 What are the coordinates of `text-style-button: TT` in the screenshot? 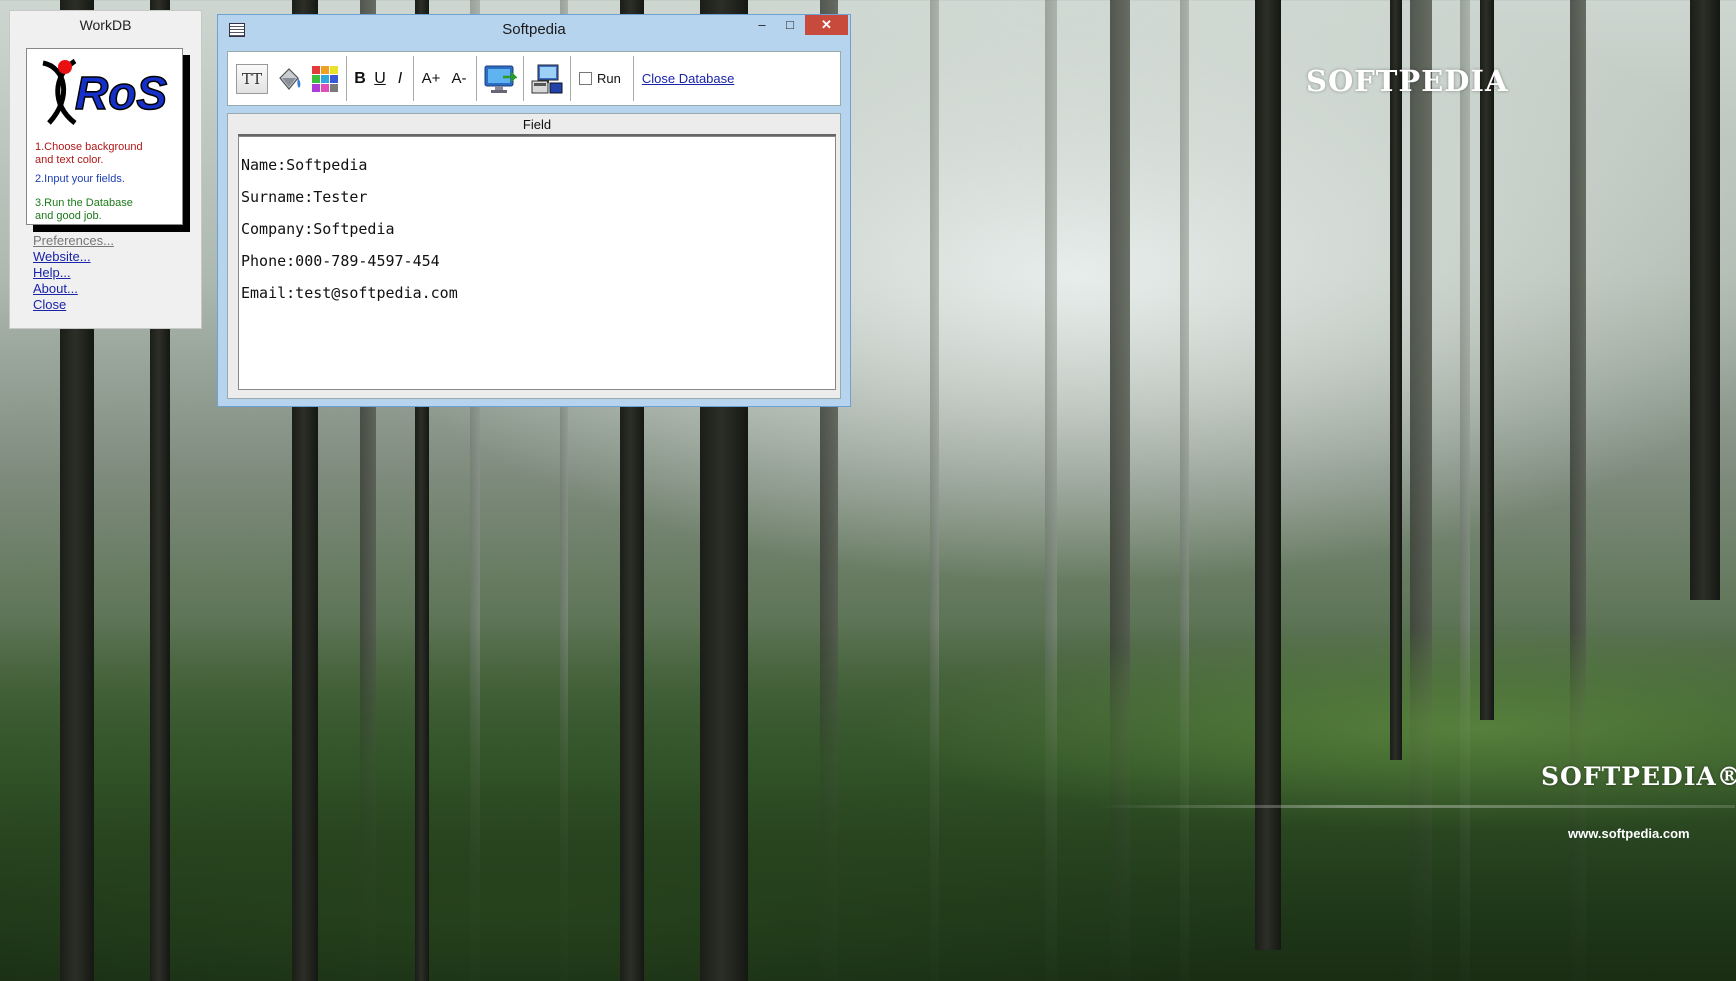 It's located at (252, 78).